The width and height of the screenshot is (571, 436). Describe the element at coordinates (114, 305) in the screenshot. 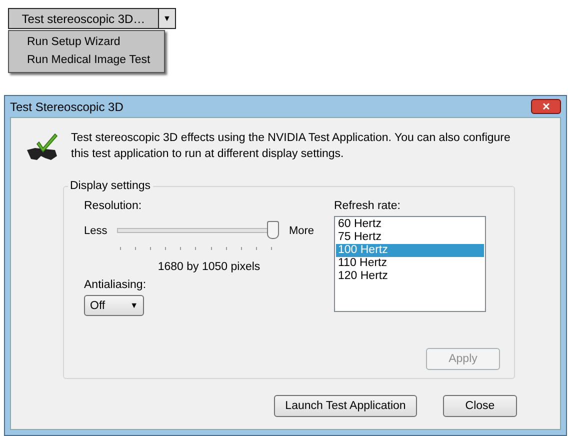

I see `antialiasing-dropdown: Off ▼` at that location.